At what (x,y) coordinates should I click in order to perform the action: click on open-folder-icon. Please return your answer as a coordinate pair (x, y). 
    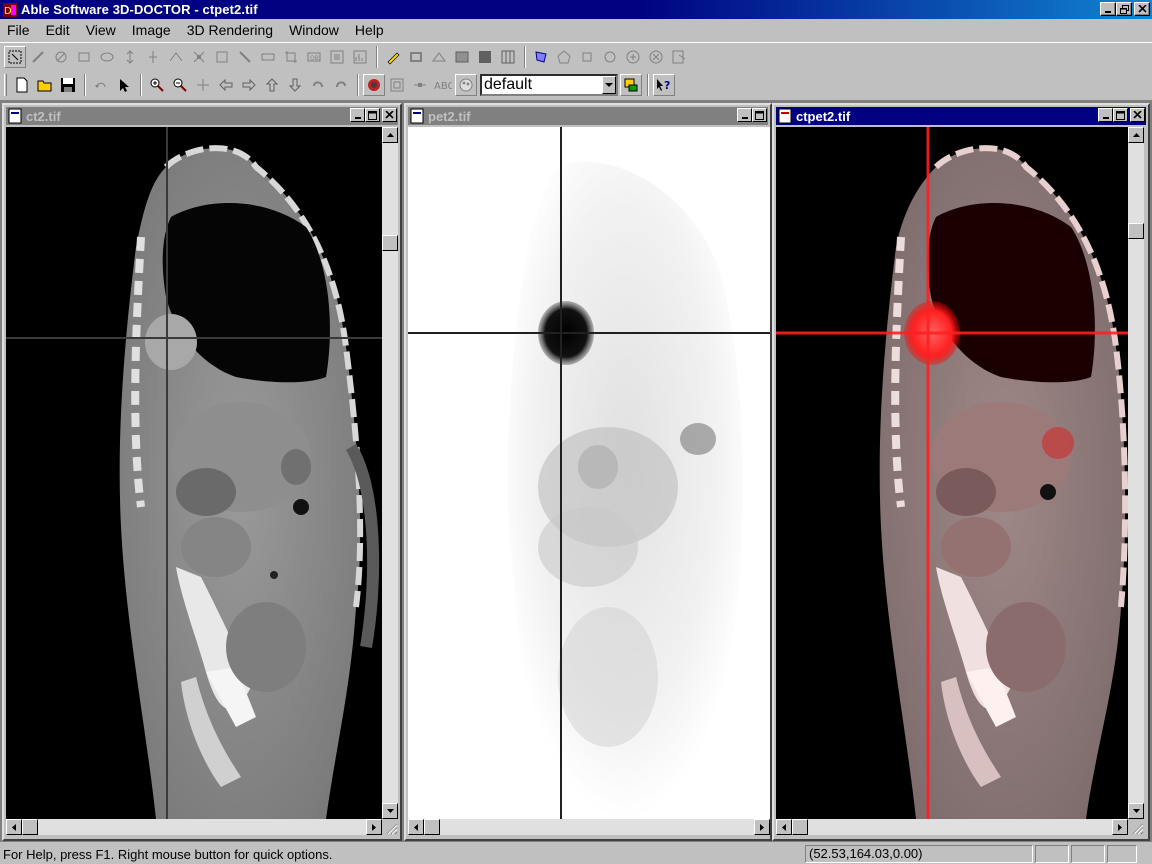
    Looking at the image, I should click on (45, 85).